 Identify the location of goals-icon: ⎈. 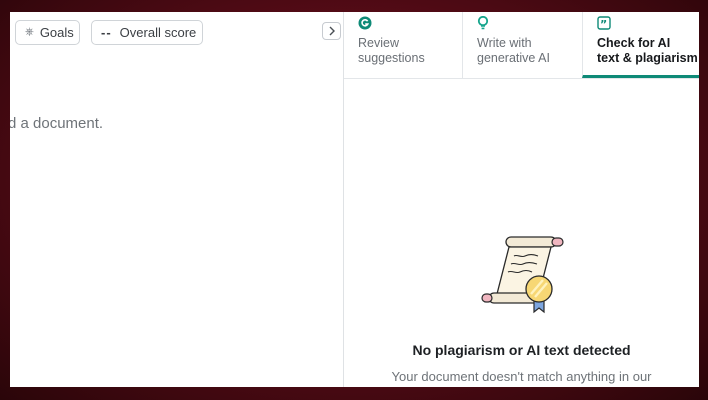
(29, 32).